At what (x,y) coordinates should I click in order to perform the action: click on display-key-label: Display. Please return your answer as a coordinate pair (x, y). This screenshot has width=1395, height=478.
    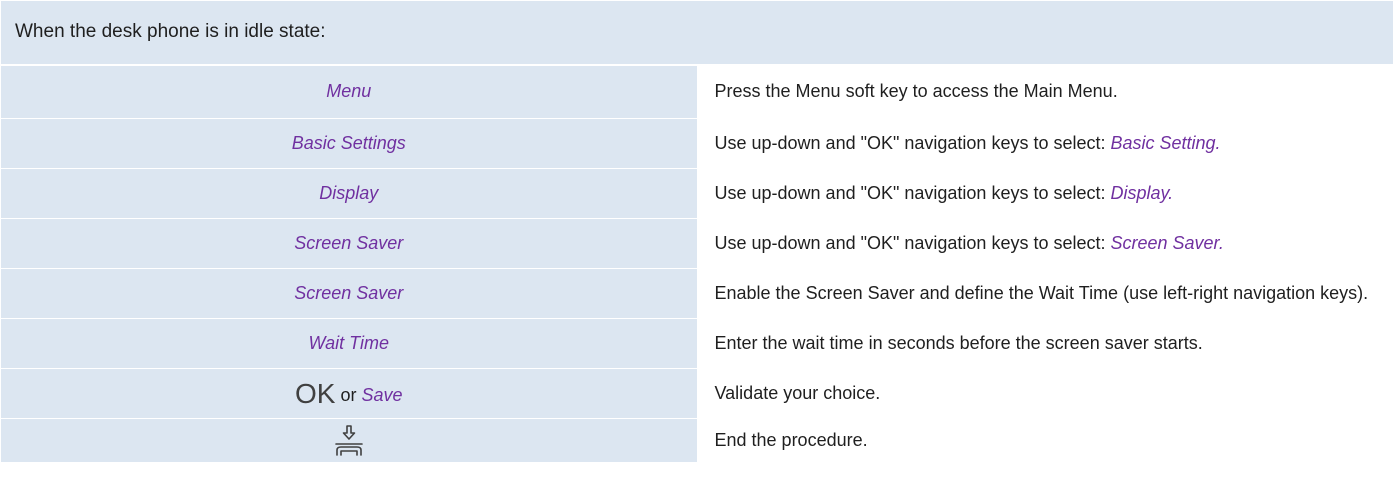
    Looking at the image, I should click on (349, 193).